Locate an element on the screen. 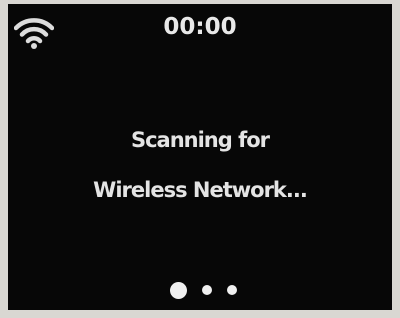 The height and width of the screenshot is (318, 400). message-line-1: Scanning for is located at coordinates (200, 140).